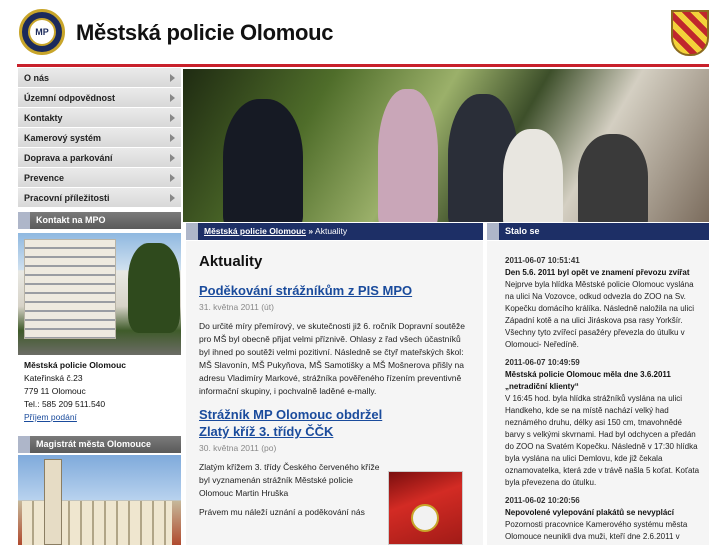 Image resolution: width=727 pixels, height=545 pixels. What do you see at coordinates (99, 444) in the screenshot?
I see `magistrat-heading: Magistrát města Olomouce` at bounding box center [99, 444].